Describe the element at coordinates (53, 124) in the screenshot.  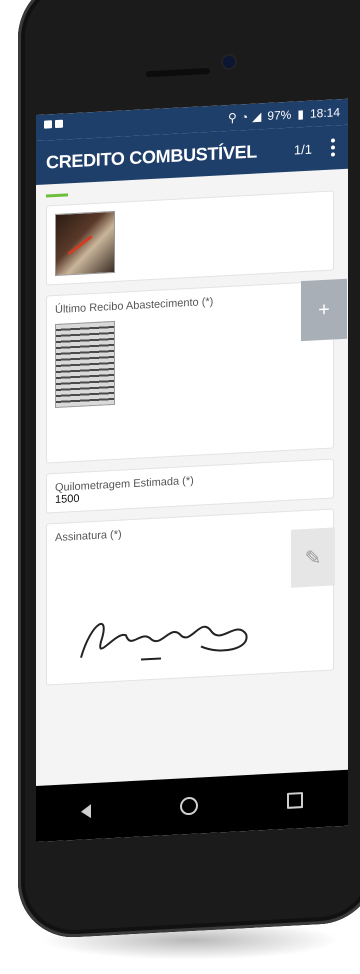
I see `notification-icons` at that location.